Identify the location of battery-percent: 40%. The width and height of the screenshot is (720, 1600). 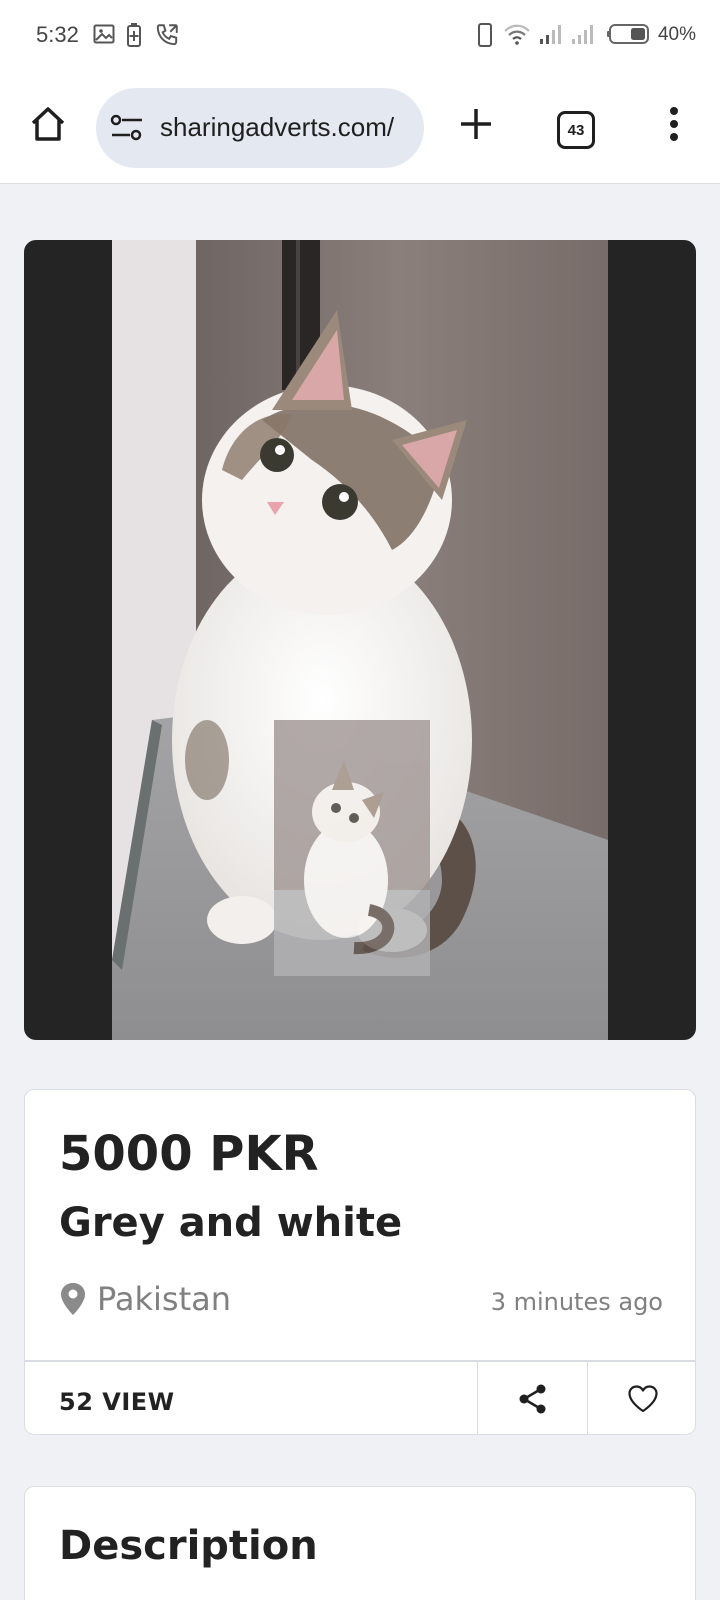
(676, 34).